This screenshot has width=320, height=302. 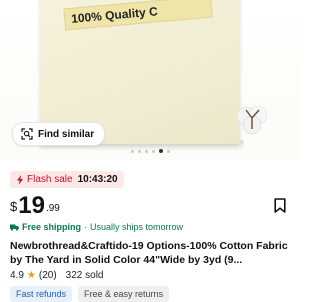 I want to click on shipping-info: Free shipping · Usually ships tomorrow, so click(x=96, y=227).